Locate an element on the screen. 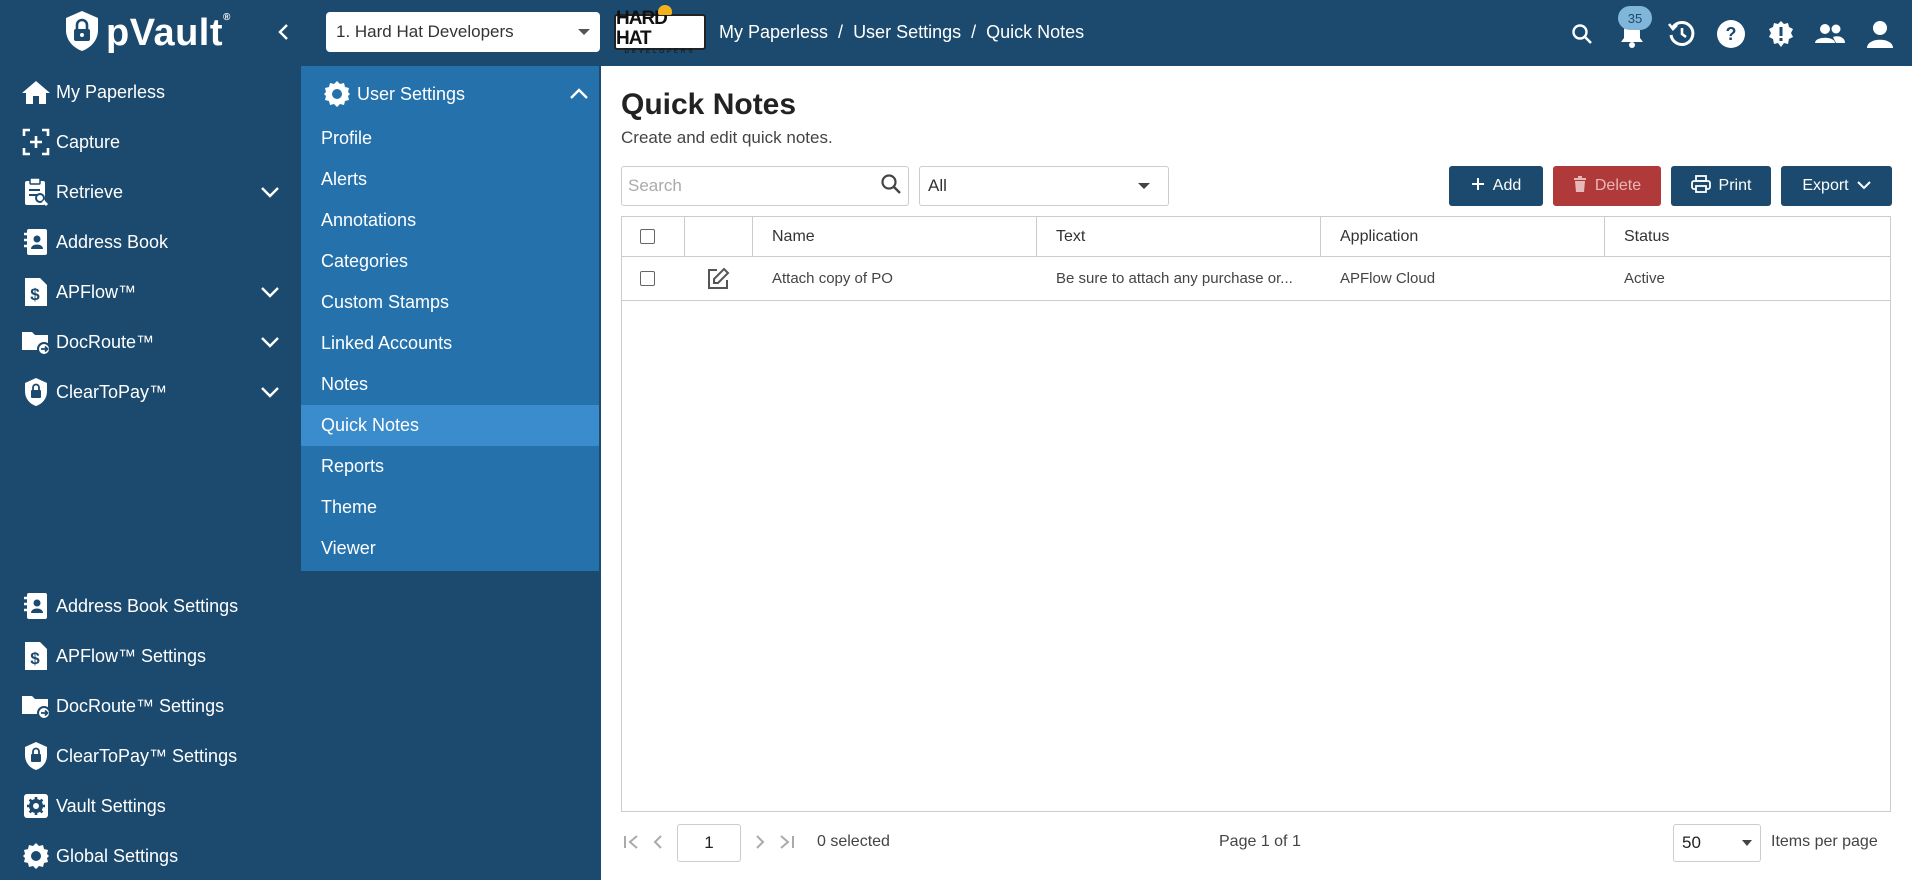  sidebar-item-apflow-settings: $ APFlow™ Settings is located at coordinates (150, 656).